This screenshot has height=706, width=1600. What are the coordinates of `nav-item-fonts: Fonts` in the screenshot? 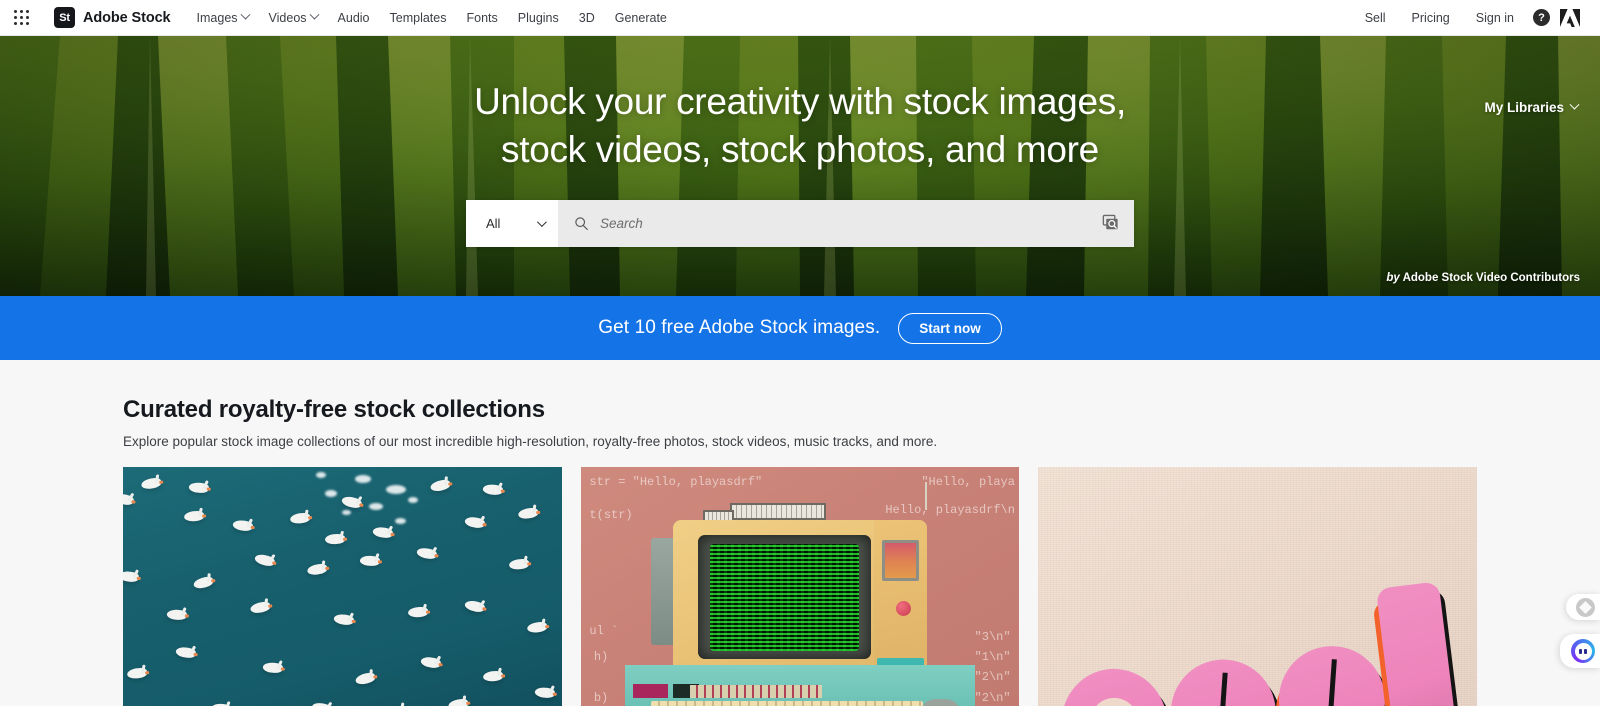 It's located at (482, 18).